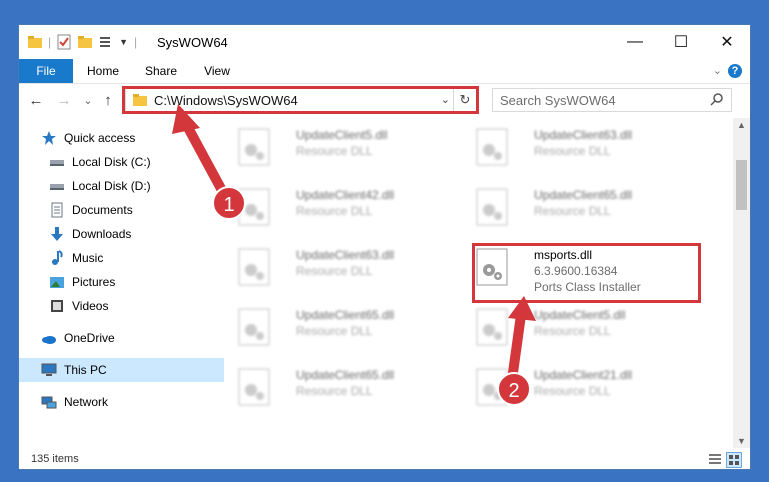 This screenshot has height=482, width=769. I want to click on chevron-down-icon: ▼, so click(123, 42).